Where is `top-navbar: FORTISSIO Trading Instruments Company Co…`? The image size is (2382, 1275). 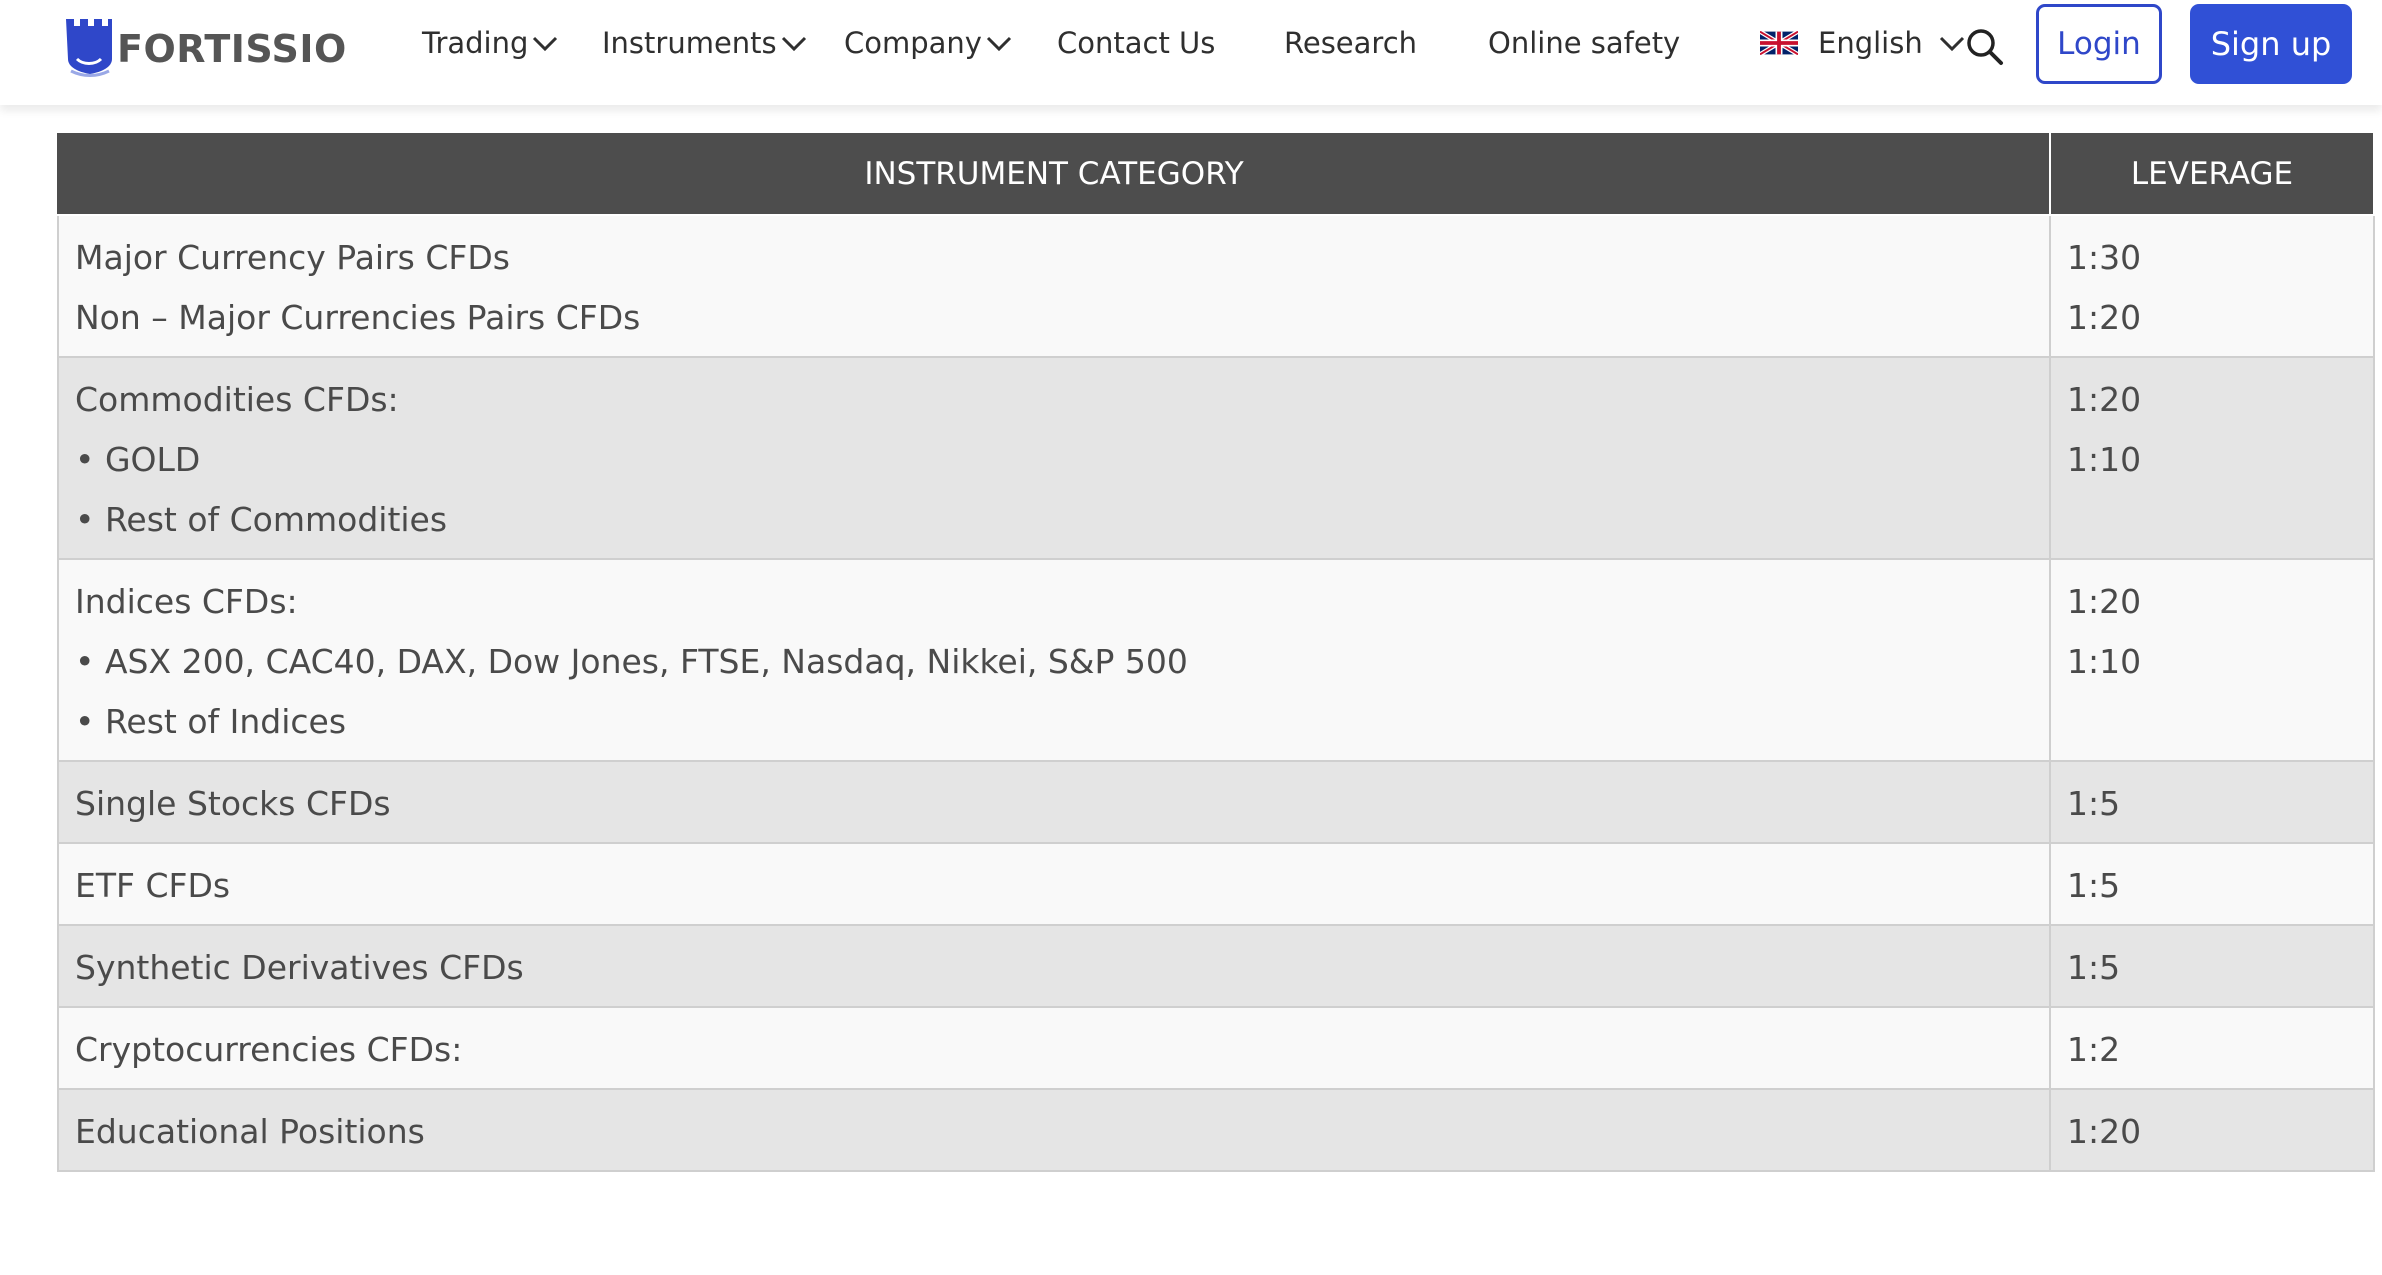 top-navbar: FORTISSIO Trading Instruments Company Co… is located at coordinates (1191, 52).